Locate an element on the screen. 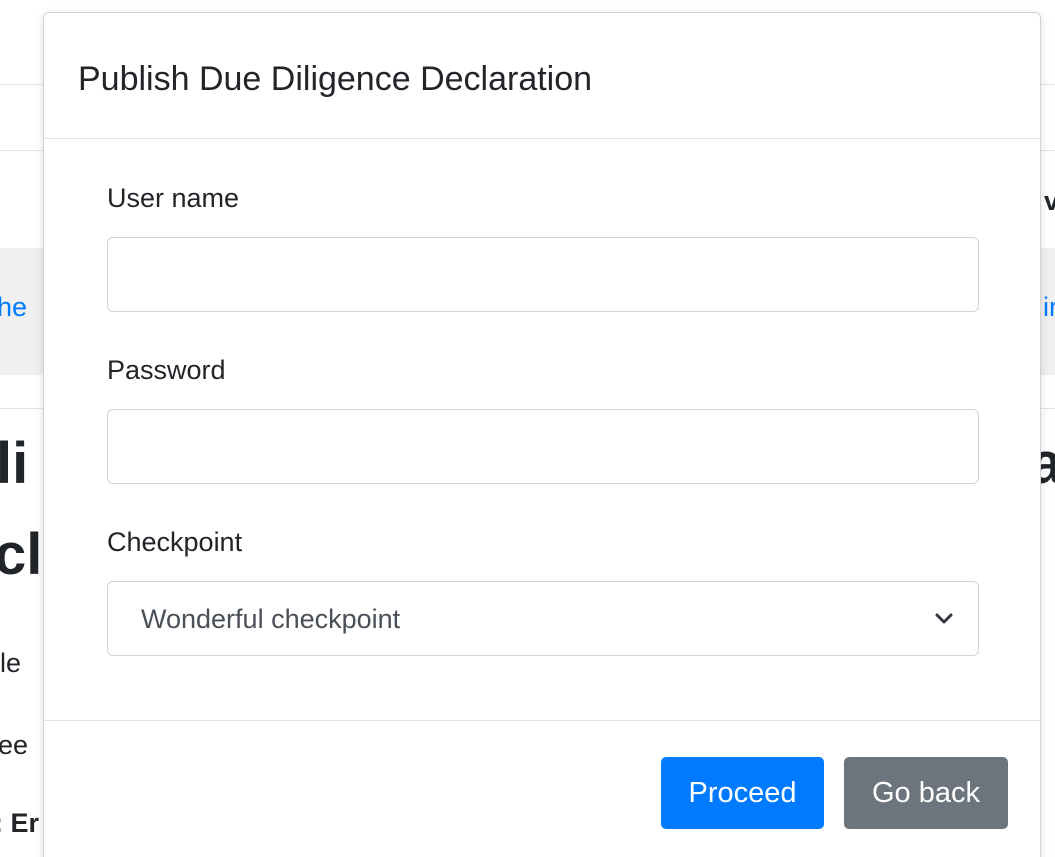  username-input is located at coordinates (543, 274).